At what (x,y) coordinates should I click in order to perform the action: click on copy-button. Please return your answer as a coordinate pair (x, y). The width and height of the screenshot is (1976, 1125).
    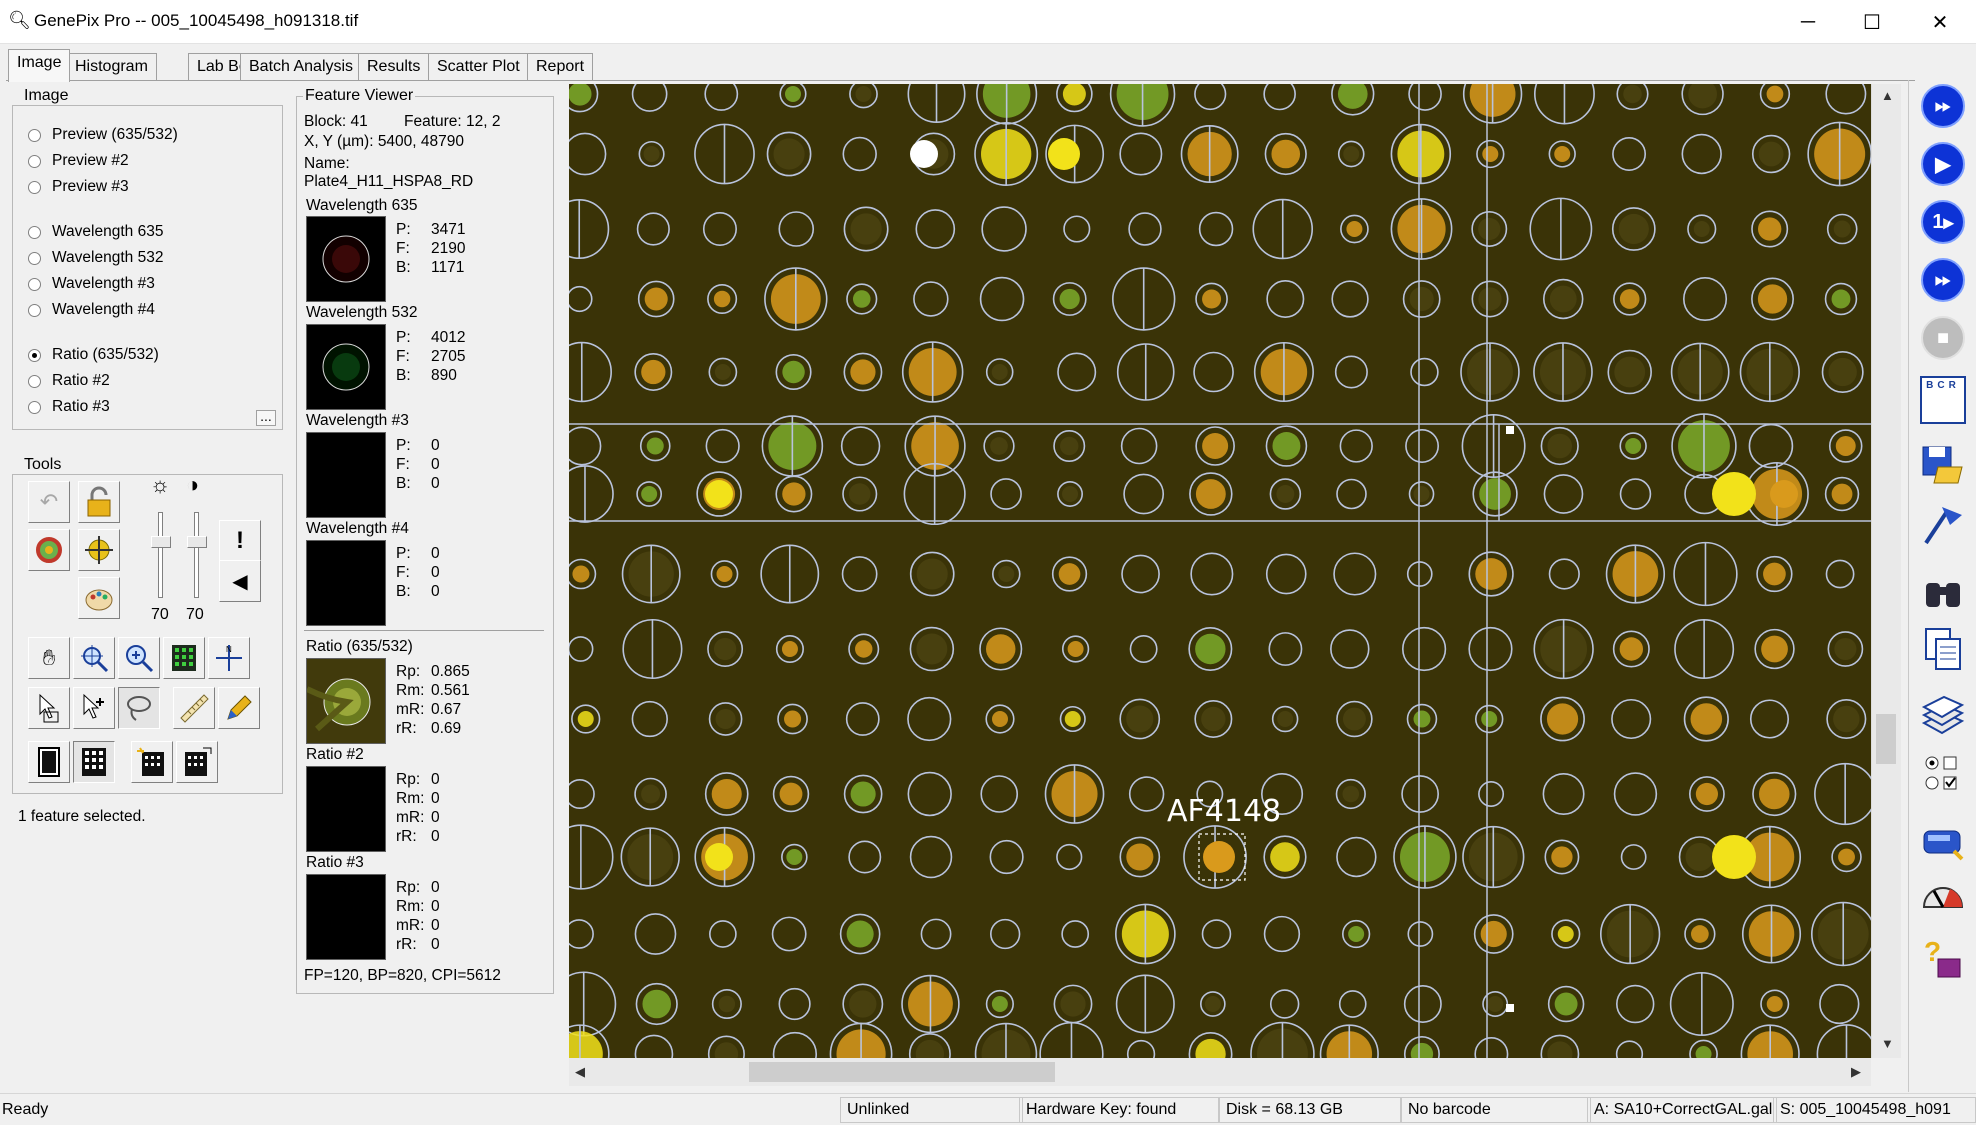
    Looking at the image, I should click on (1943, 648).